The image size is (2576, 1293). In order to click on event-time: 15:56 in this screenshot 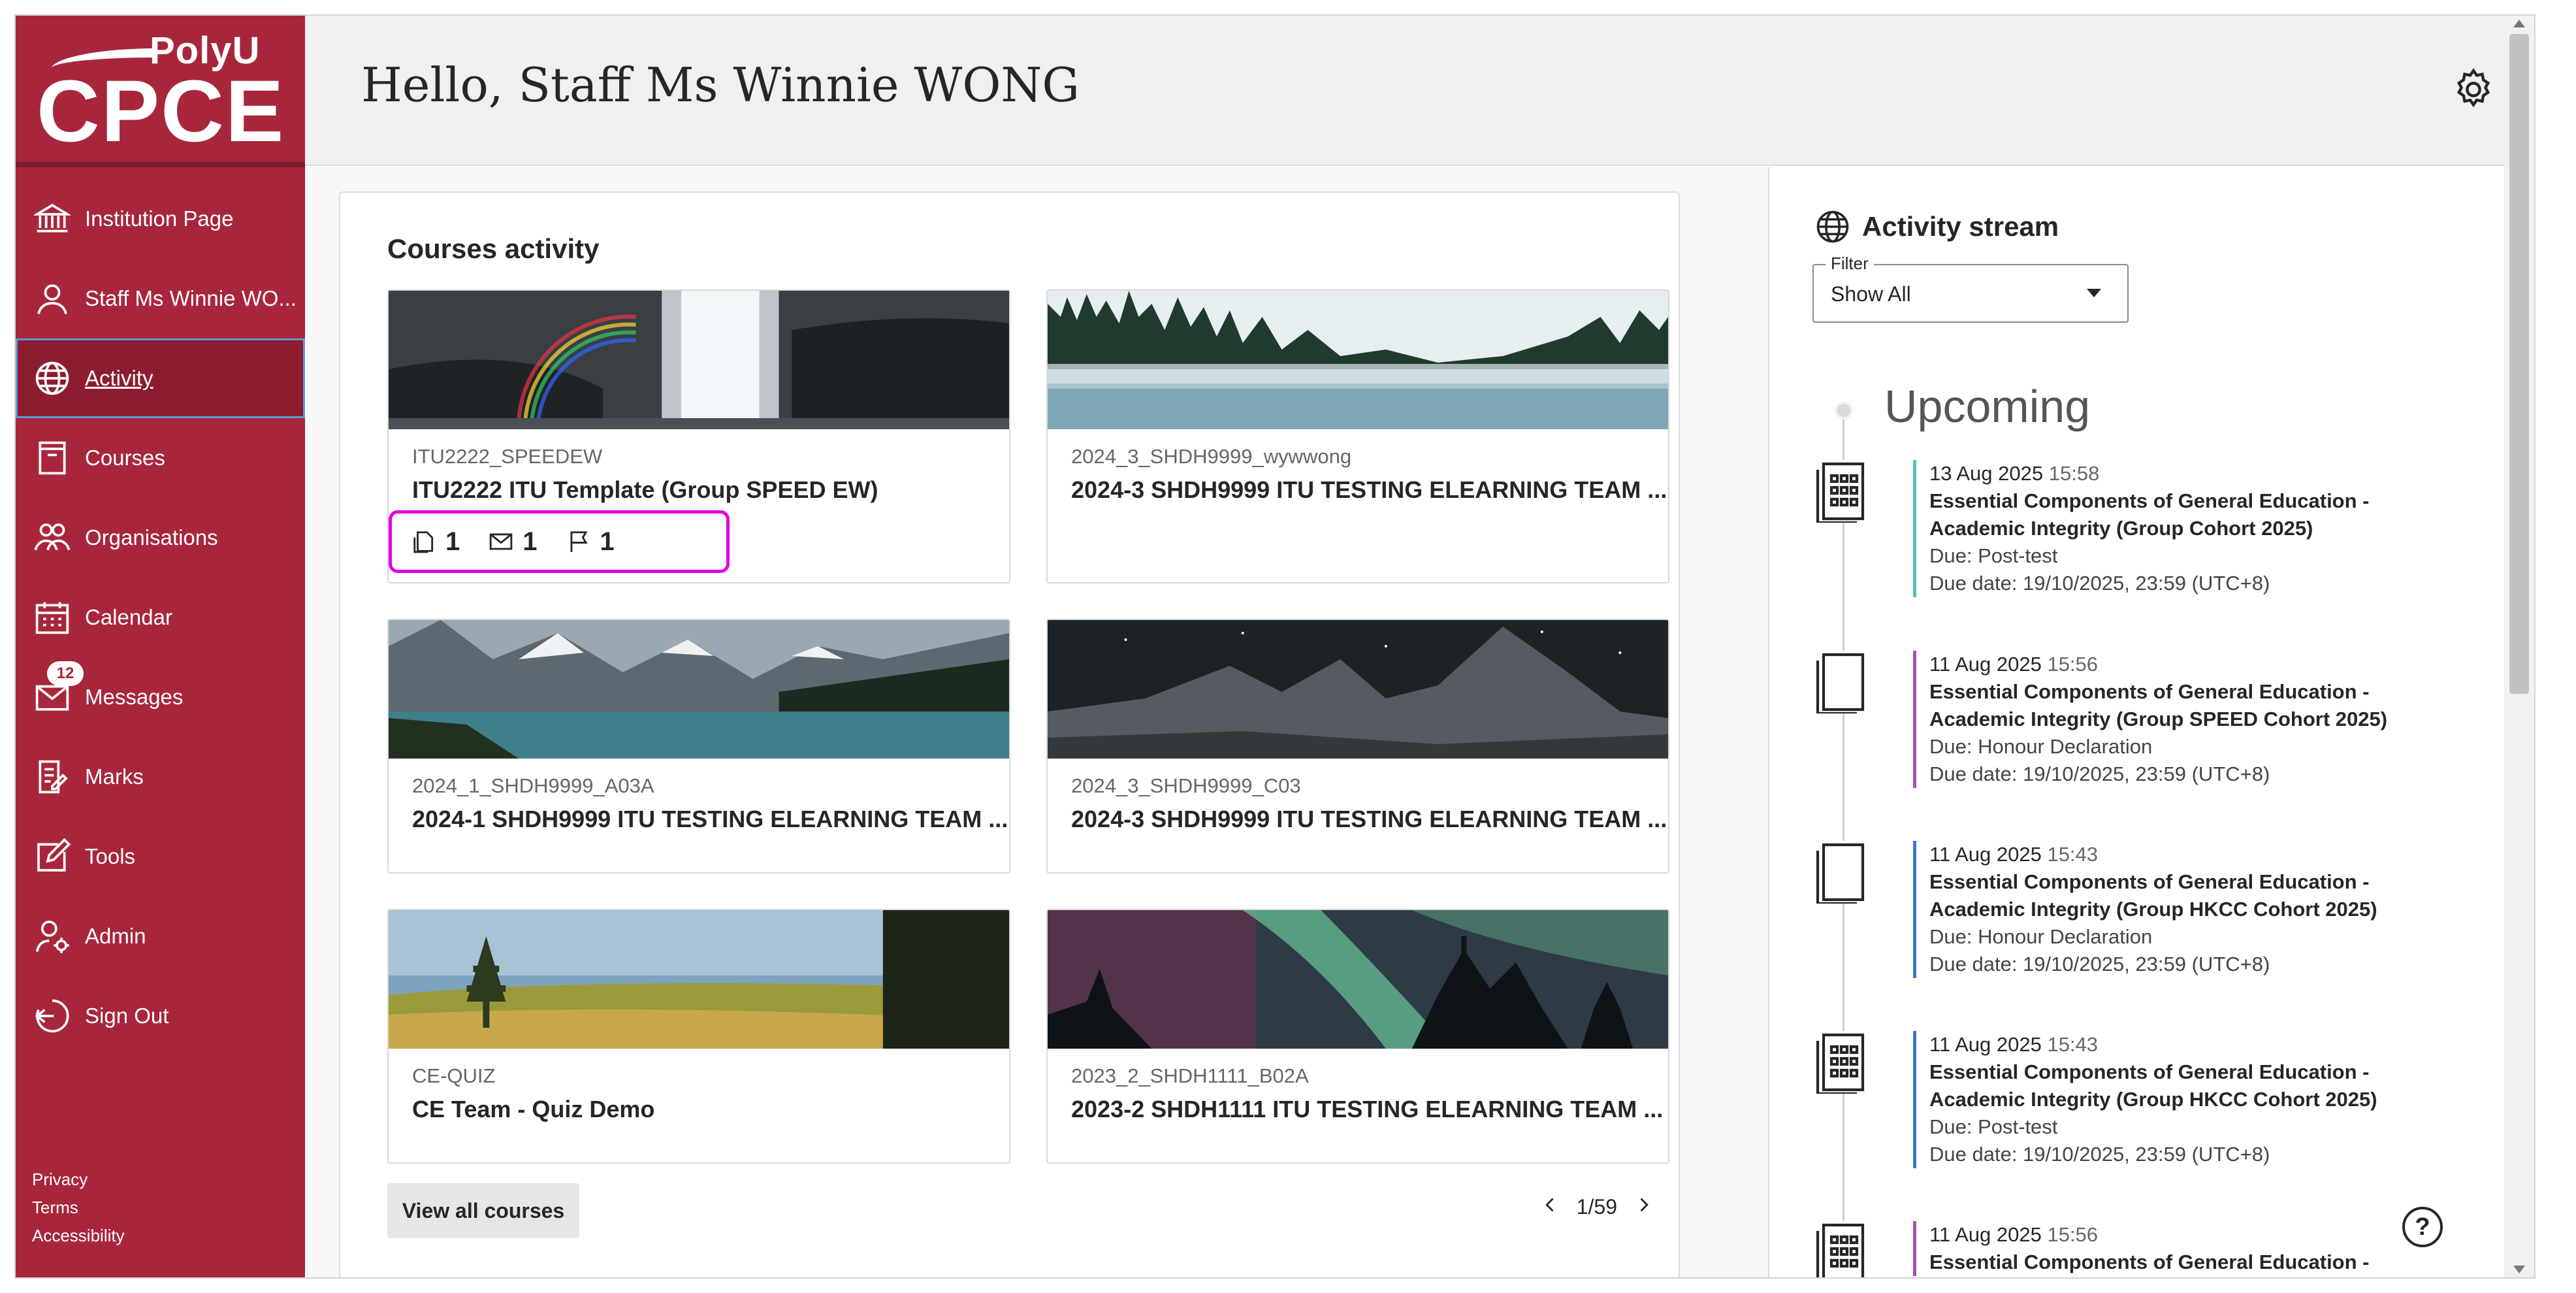, I will do `click(2073, 664)`.